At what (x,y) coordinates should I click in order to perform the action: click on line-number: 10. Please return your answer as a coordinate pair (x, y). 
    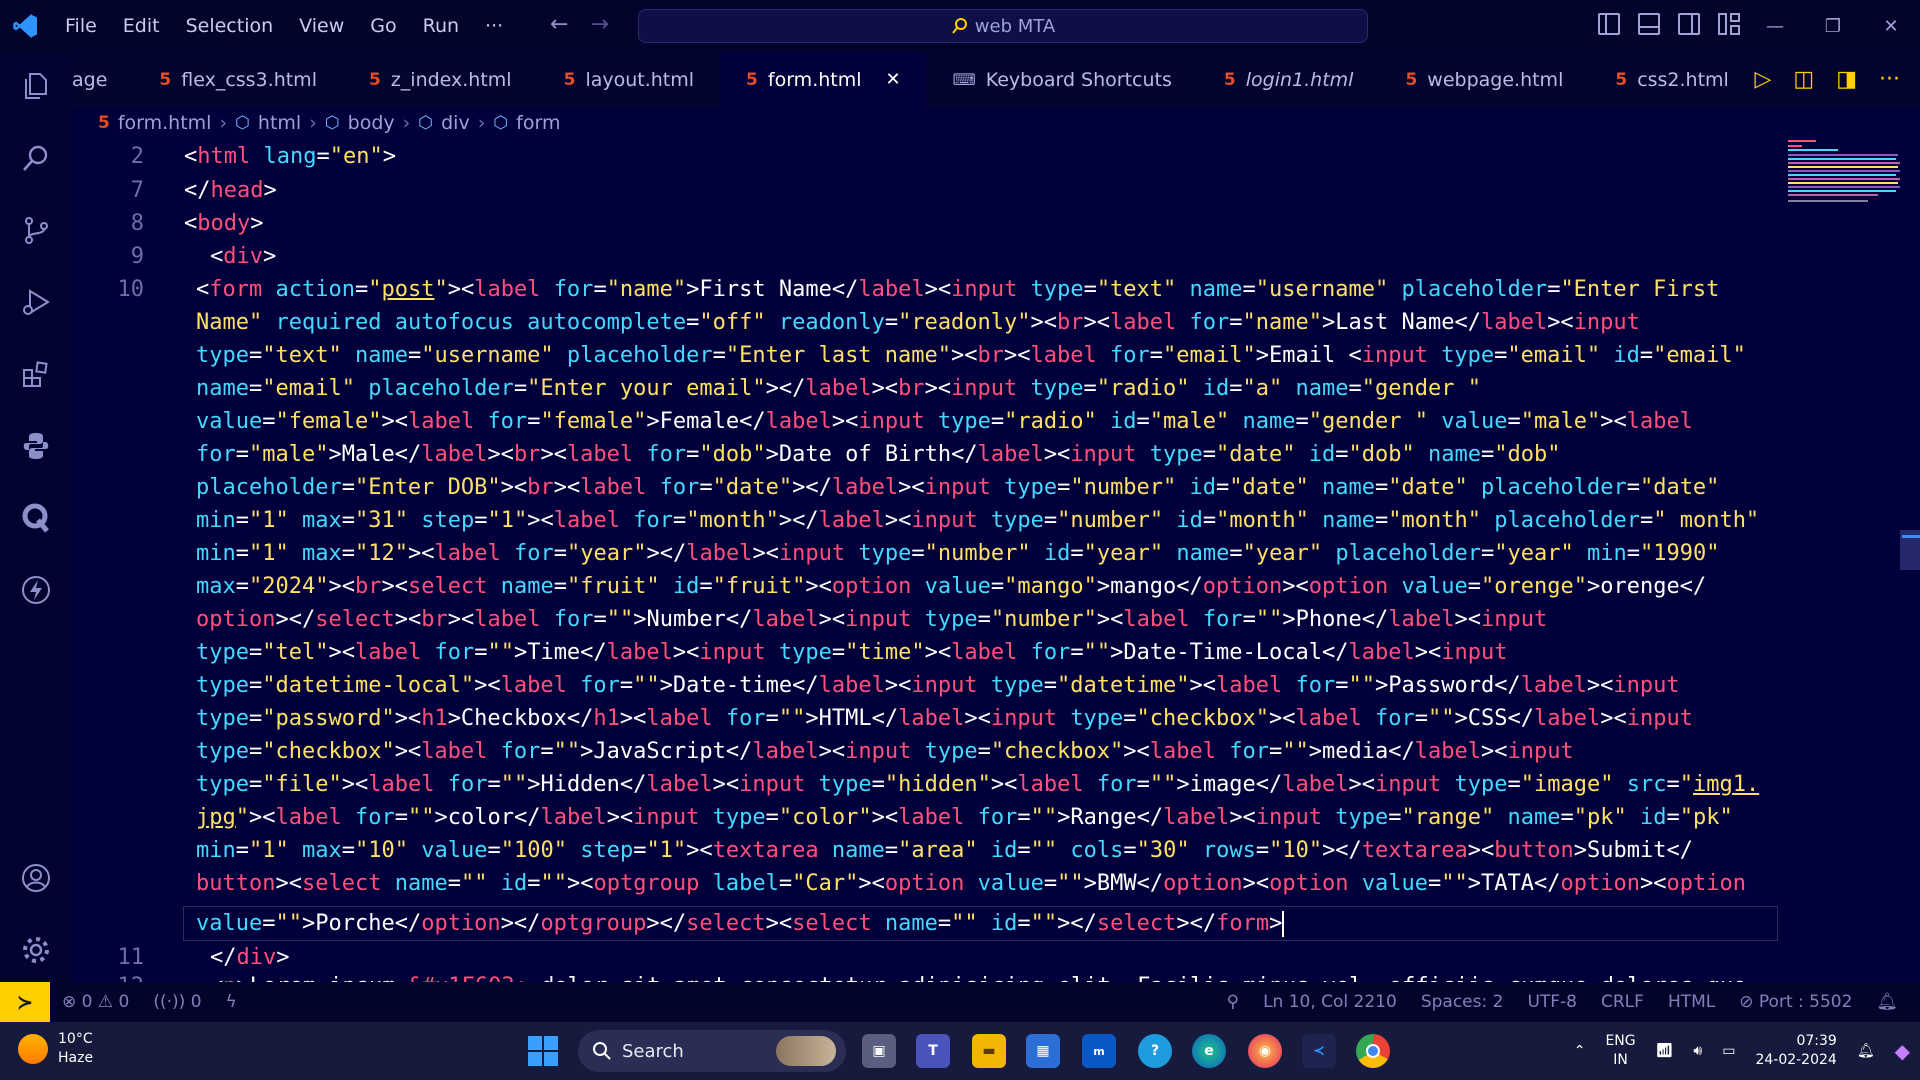
    Looking at the image, I should click on (131, 289).